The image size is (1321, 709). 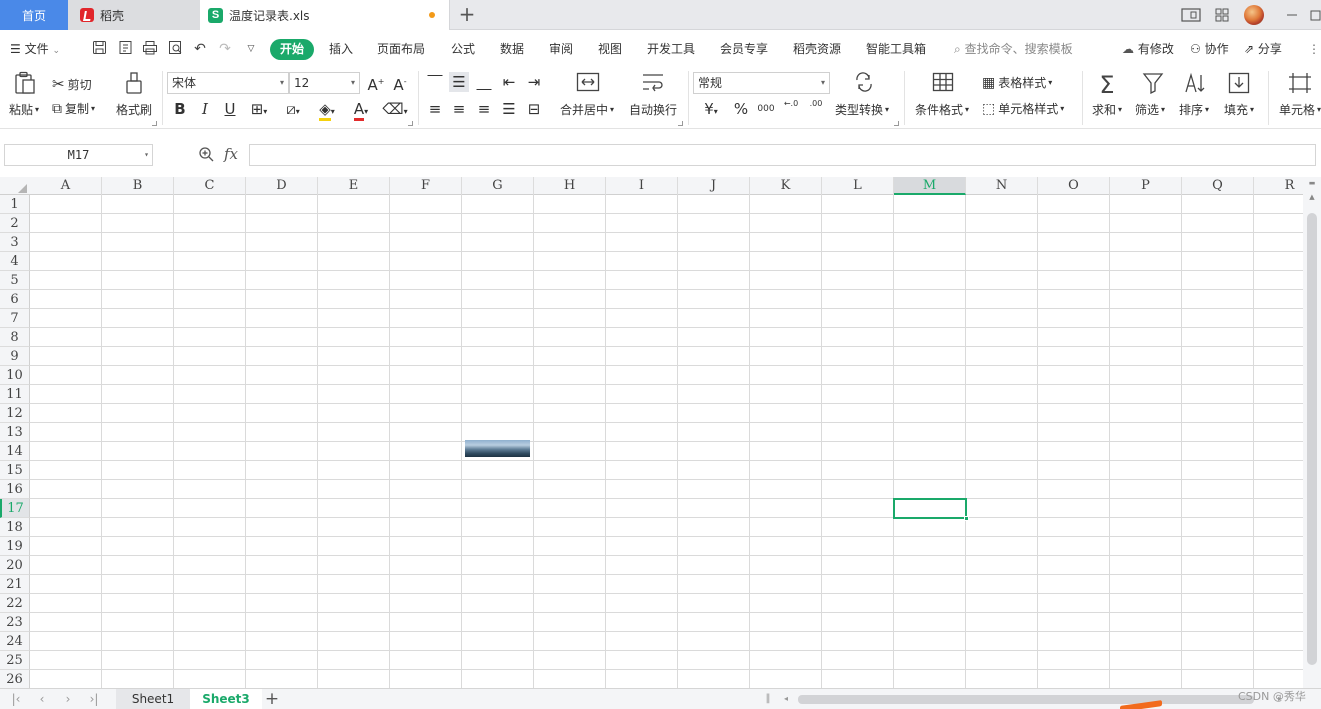 I want to click on align-center-icon: ≡, so click(x=459, y=109).